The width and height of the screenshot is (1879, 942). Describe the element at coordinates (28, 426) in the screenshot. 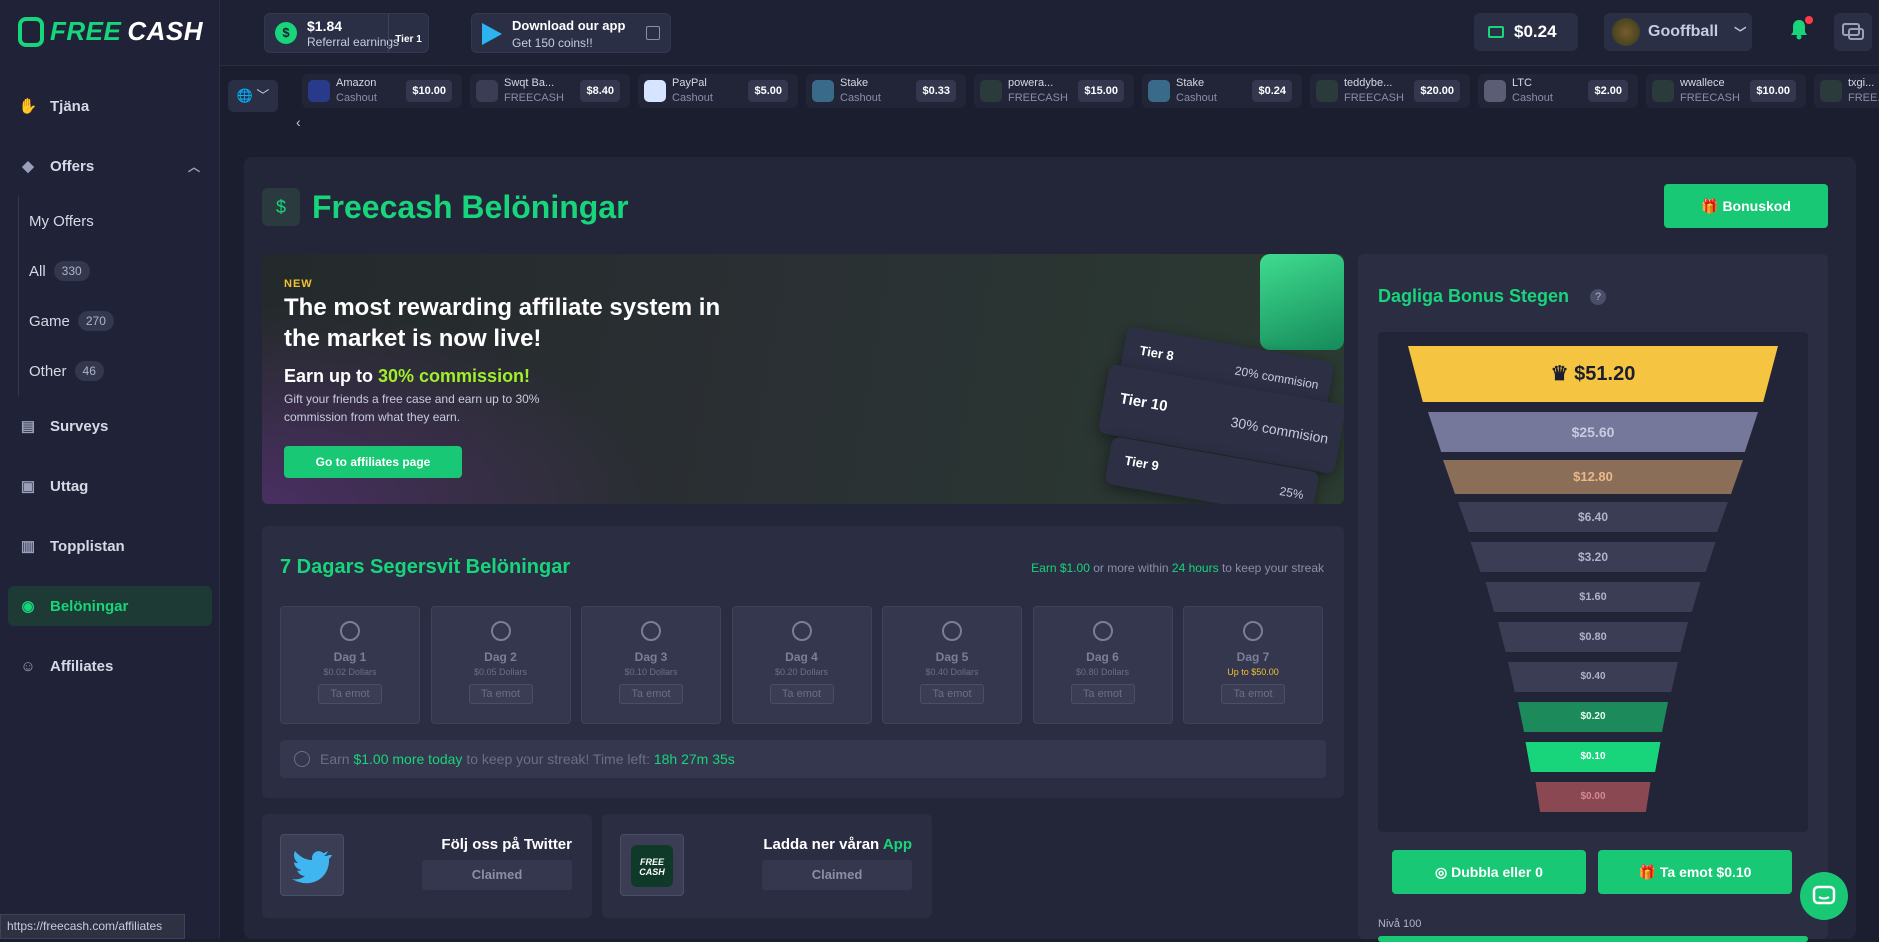

I see `clipboard-icon: ▤` at that location.